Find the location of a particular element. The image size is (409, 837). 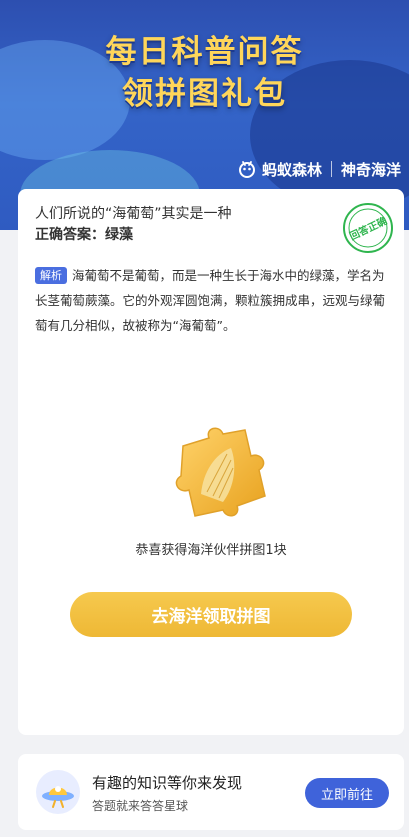

brand-bar: 蚂蚁森林 神奇海洋 is located at coordinates (319, 169).